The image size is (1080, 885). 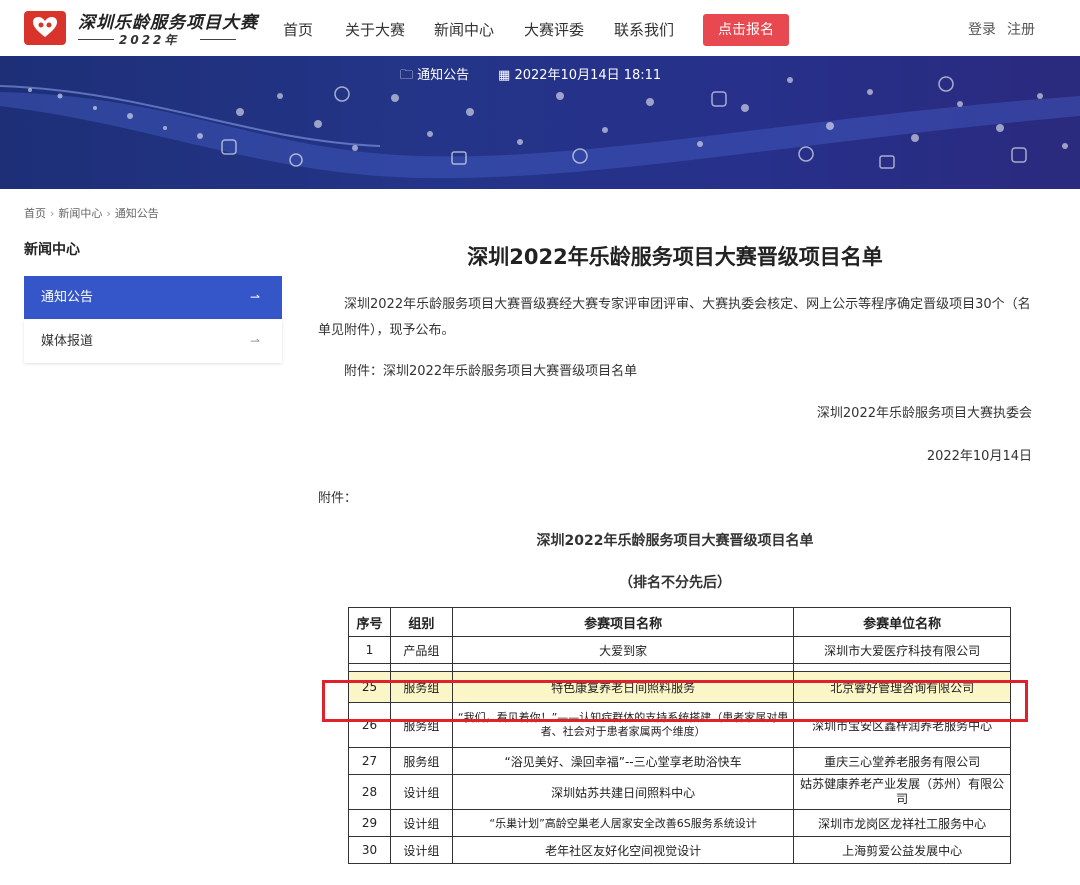 What do you see at coordinates (369, 792) in the screenshot?
I see `cell-number: 28` at bounding box center [369, 792].